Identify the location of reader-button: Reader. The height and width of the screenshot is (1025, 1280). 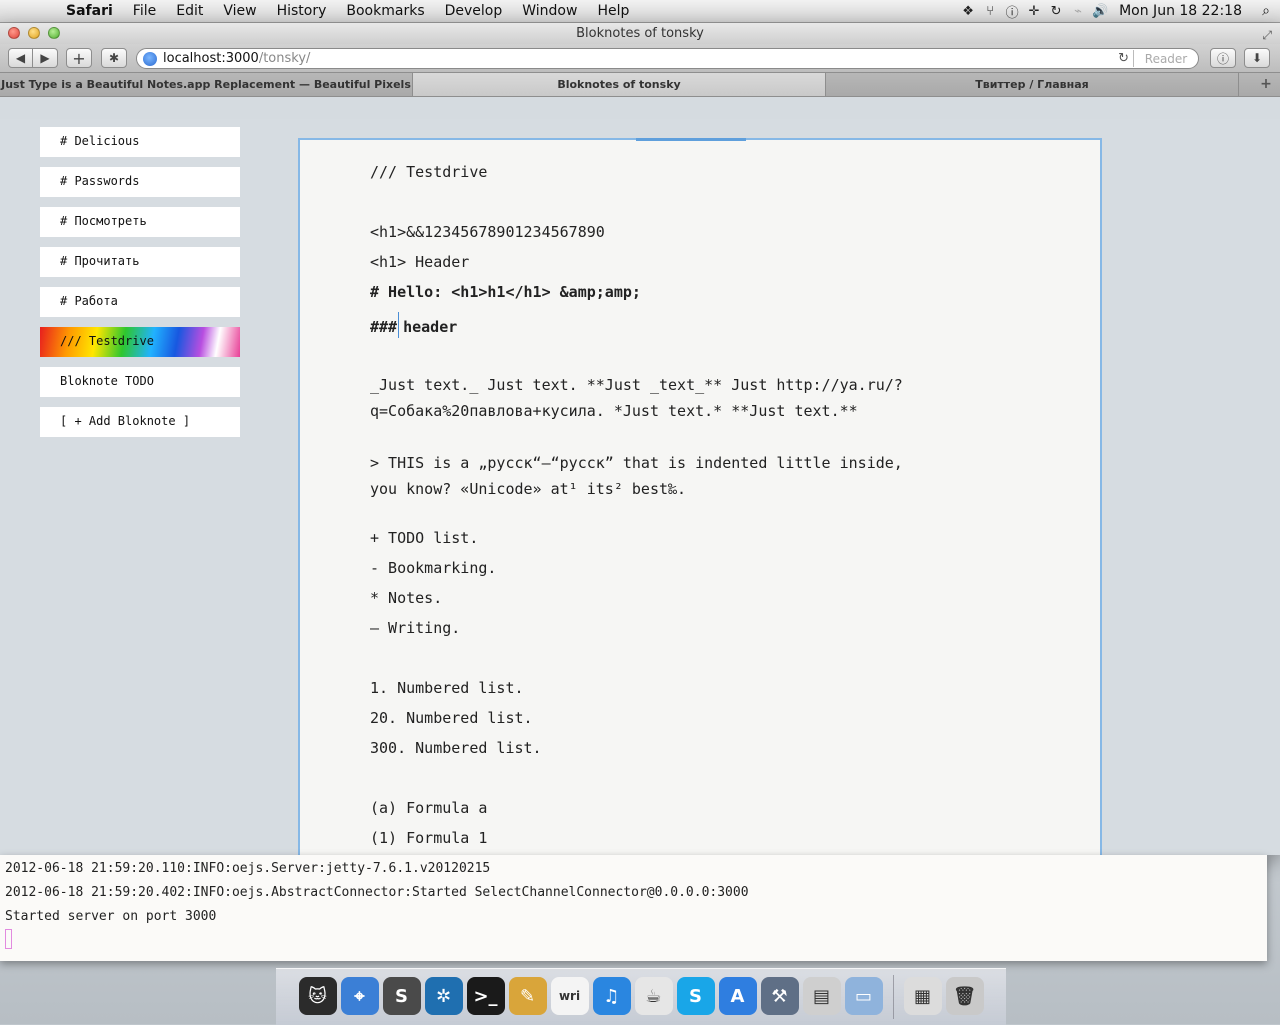
(1165, 58).